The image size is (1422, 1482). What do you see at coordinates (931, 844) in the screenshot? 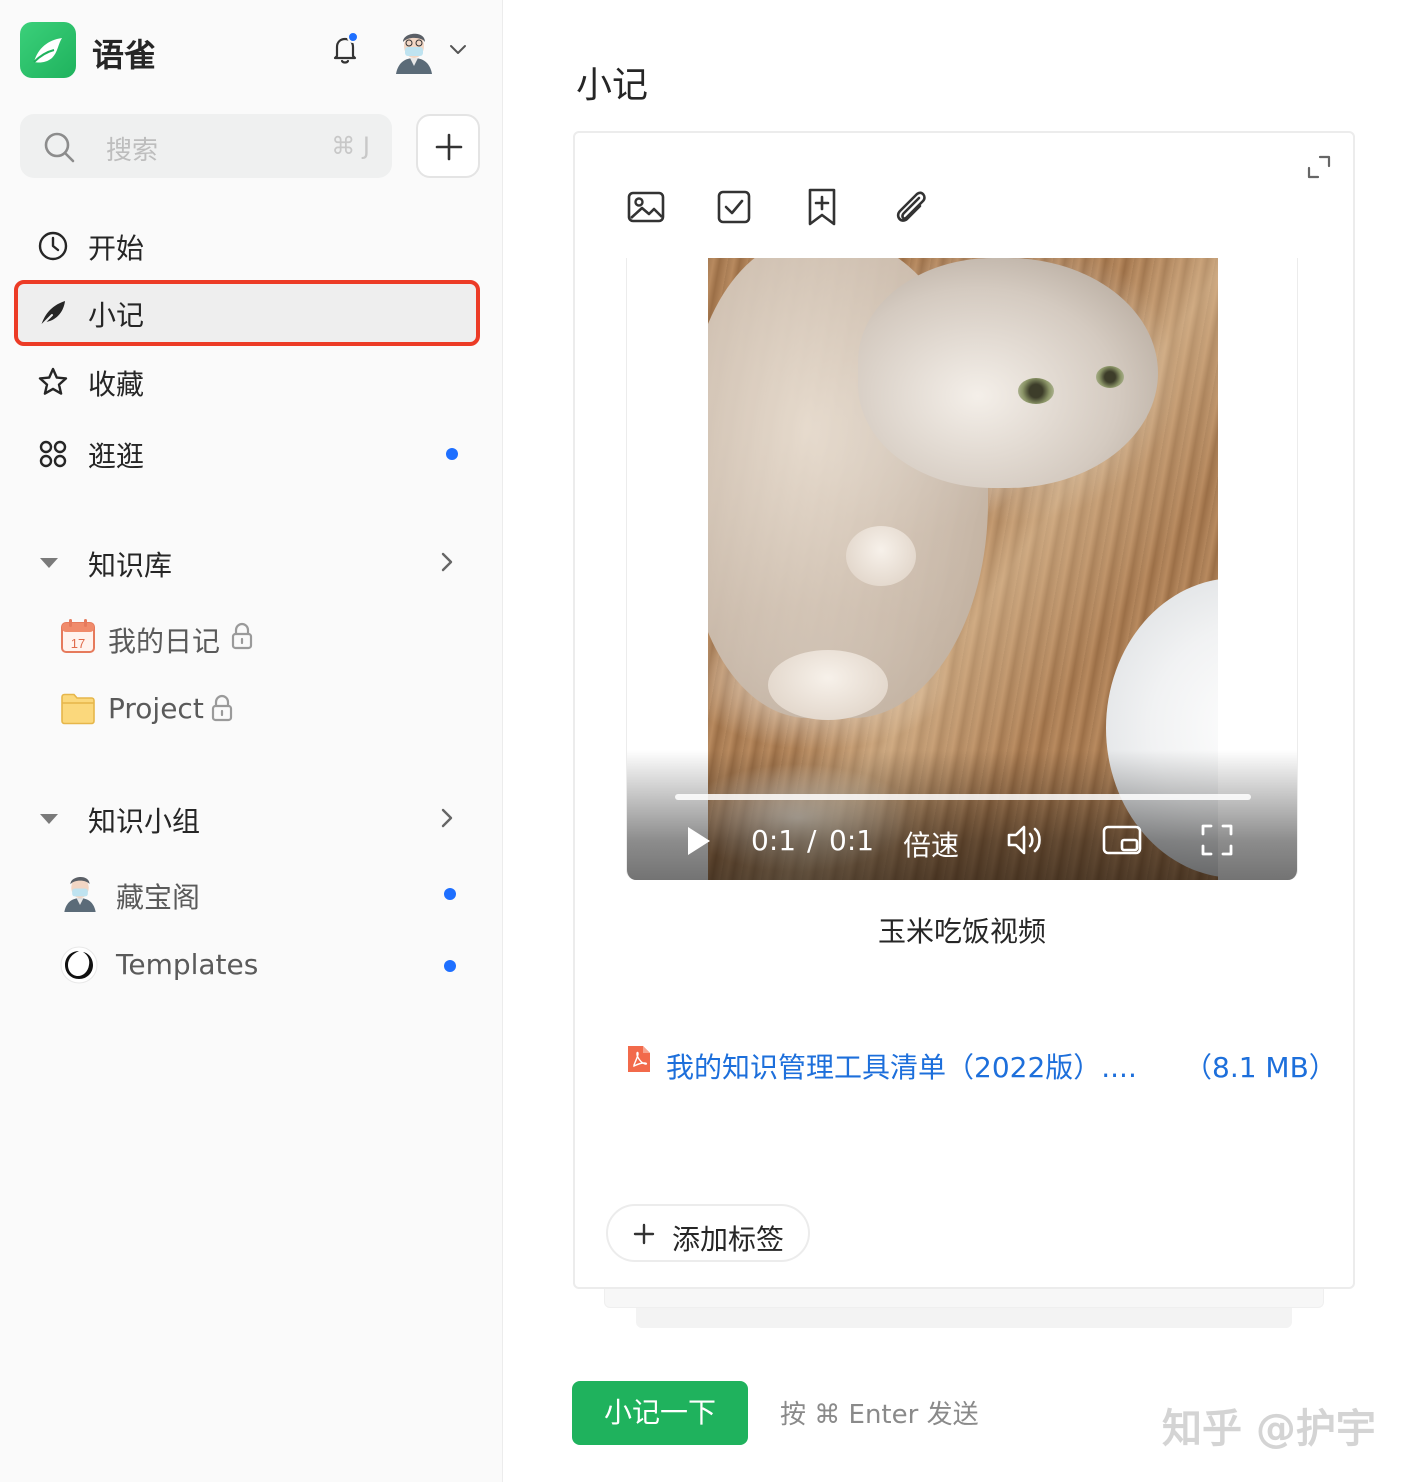
I see `video-speed-button: 倍速` at bounding box center [931, 844].